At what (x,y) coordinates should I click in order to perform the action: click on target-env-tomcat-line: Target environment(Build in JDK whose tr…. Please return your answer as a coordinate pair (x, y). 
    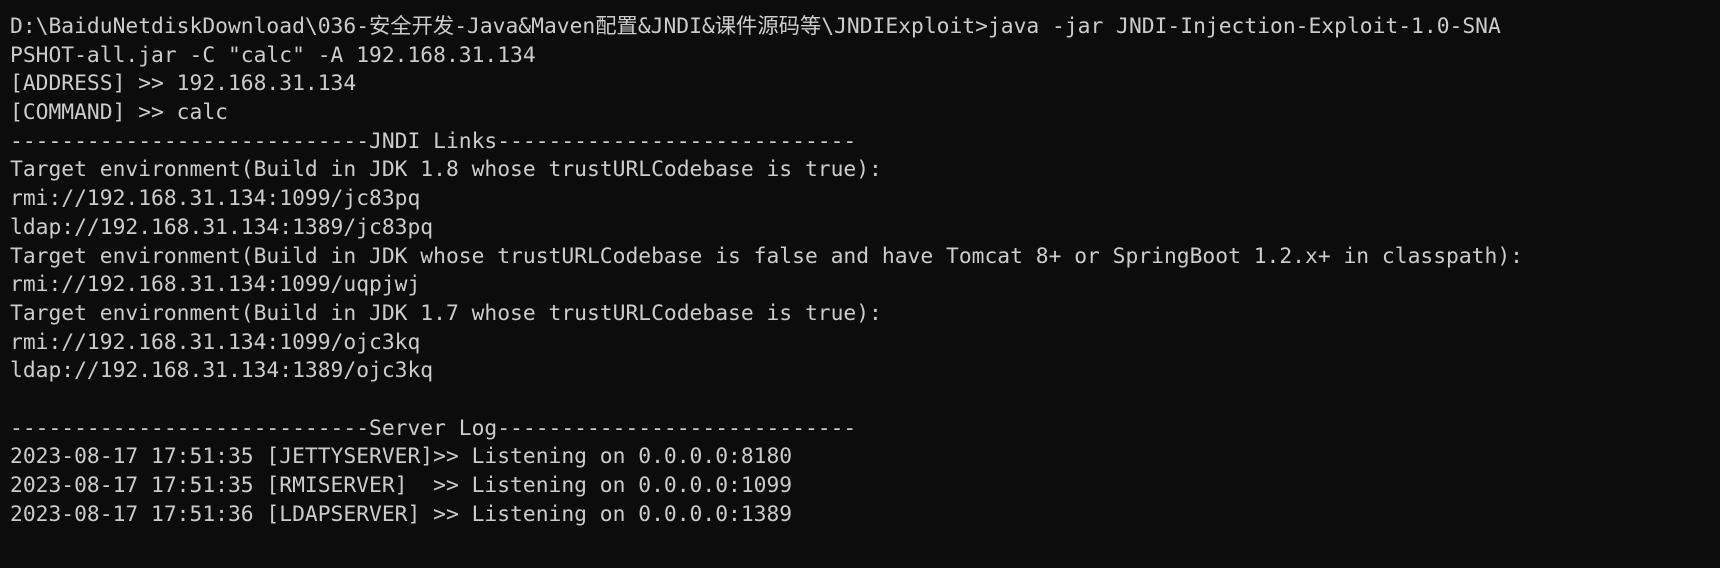
    Looking at the image, I should click on (766, 256).